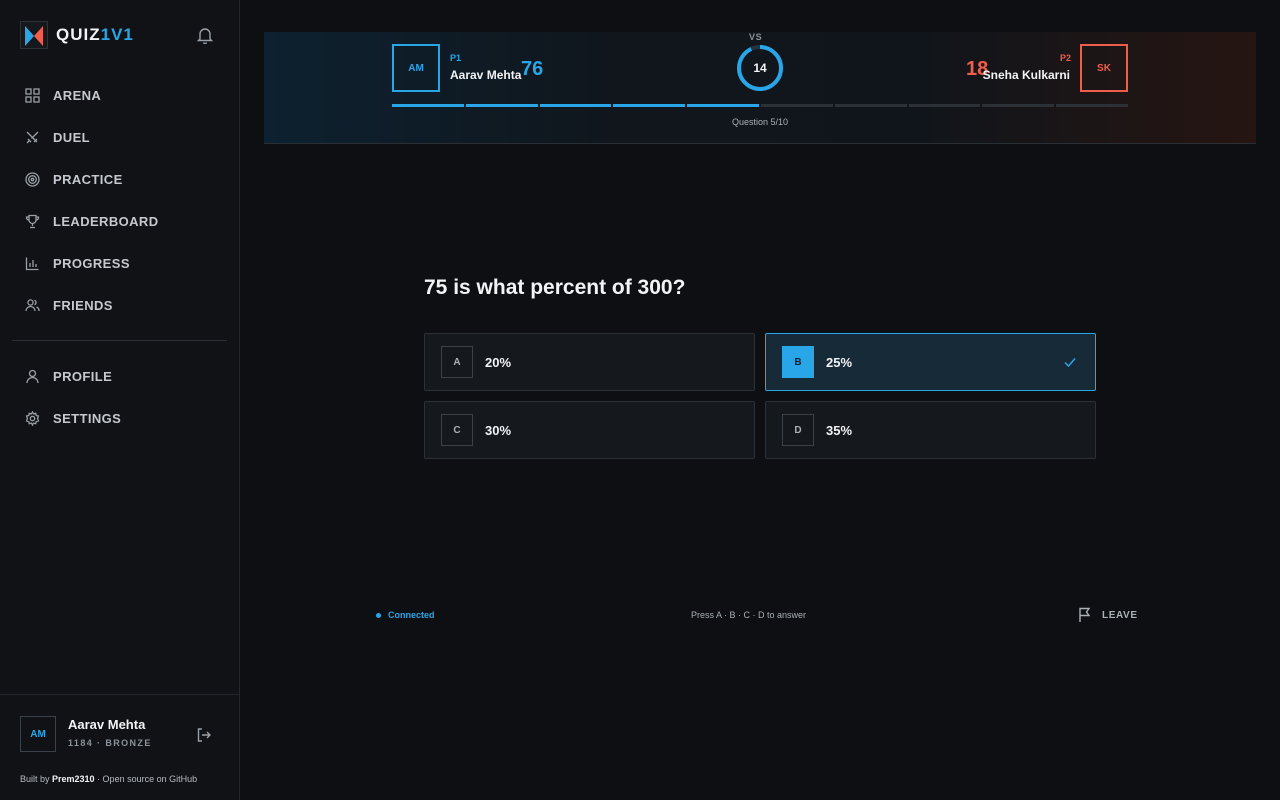  I want to click on player2-name: Sneha Kulkarni, so click(1026, 75).